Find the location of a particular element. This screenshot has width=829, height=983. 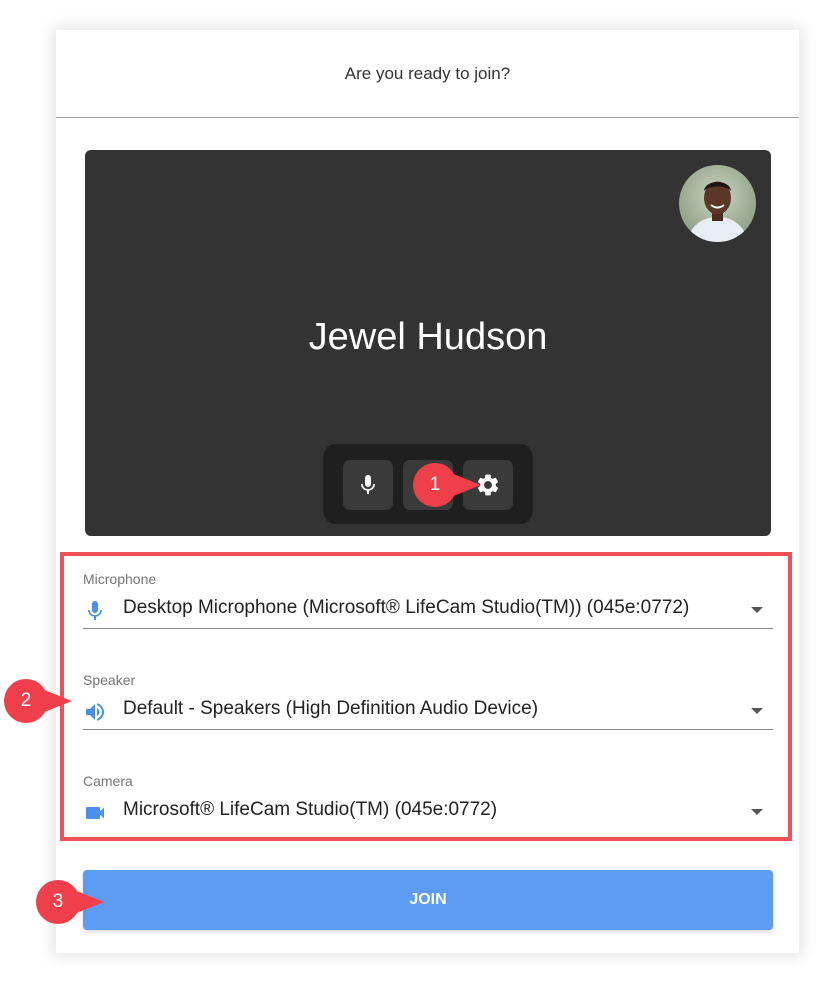

mic-toggle-button is located at coordinates (368, 485).